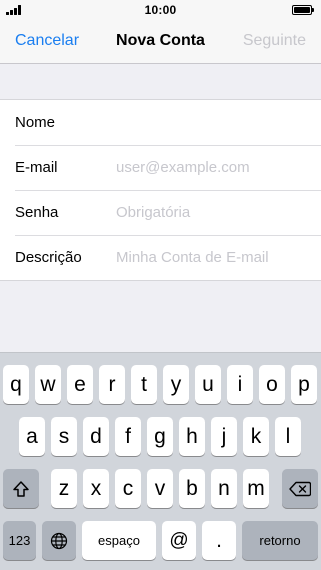 The height and width of the screenshot is (570, 321). Describe the element at coordinates (179, 540) in the screenshot. I see `at-key: @` at that location.